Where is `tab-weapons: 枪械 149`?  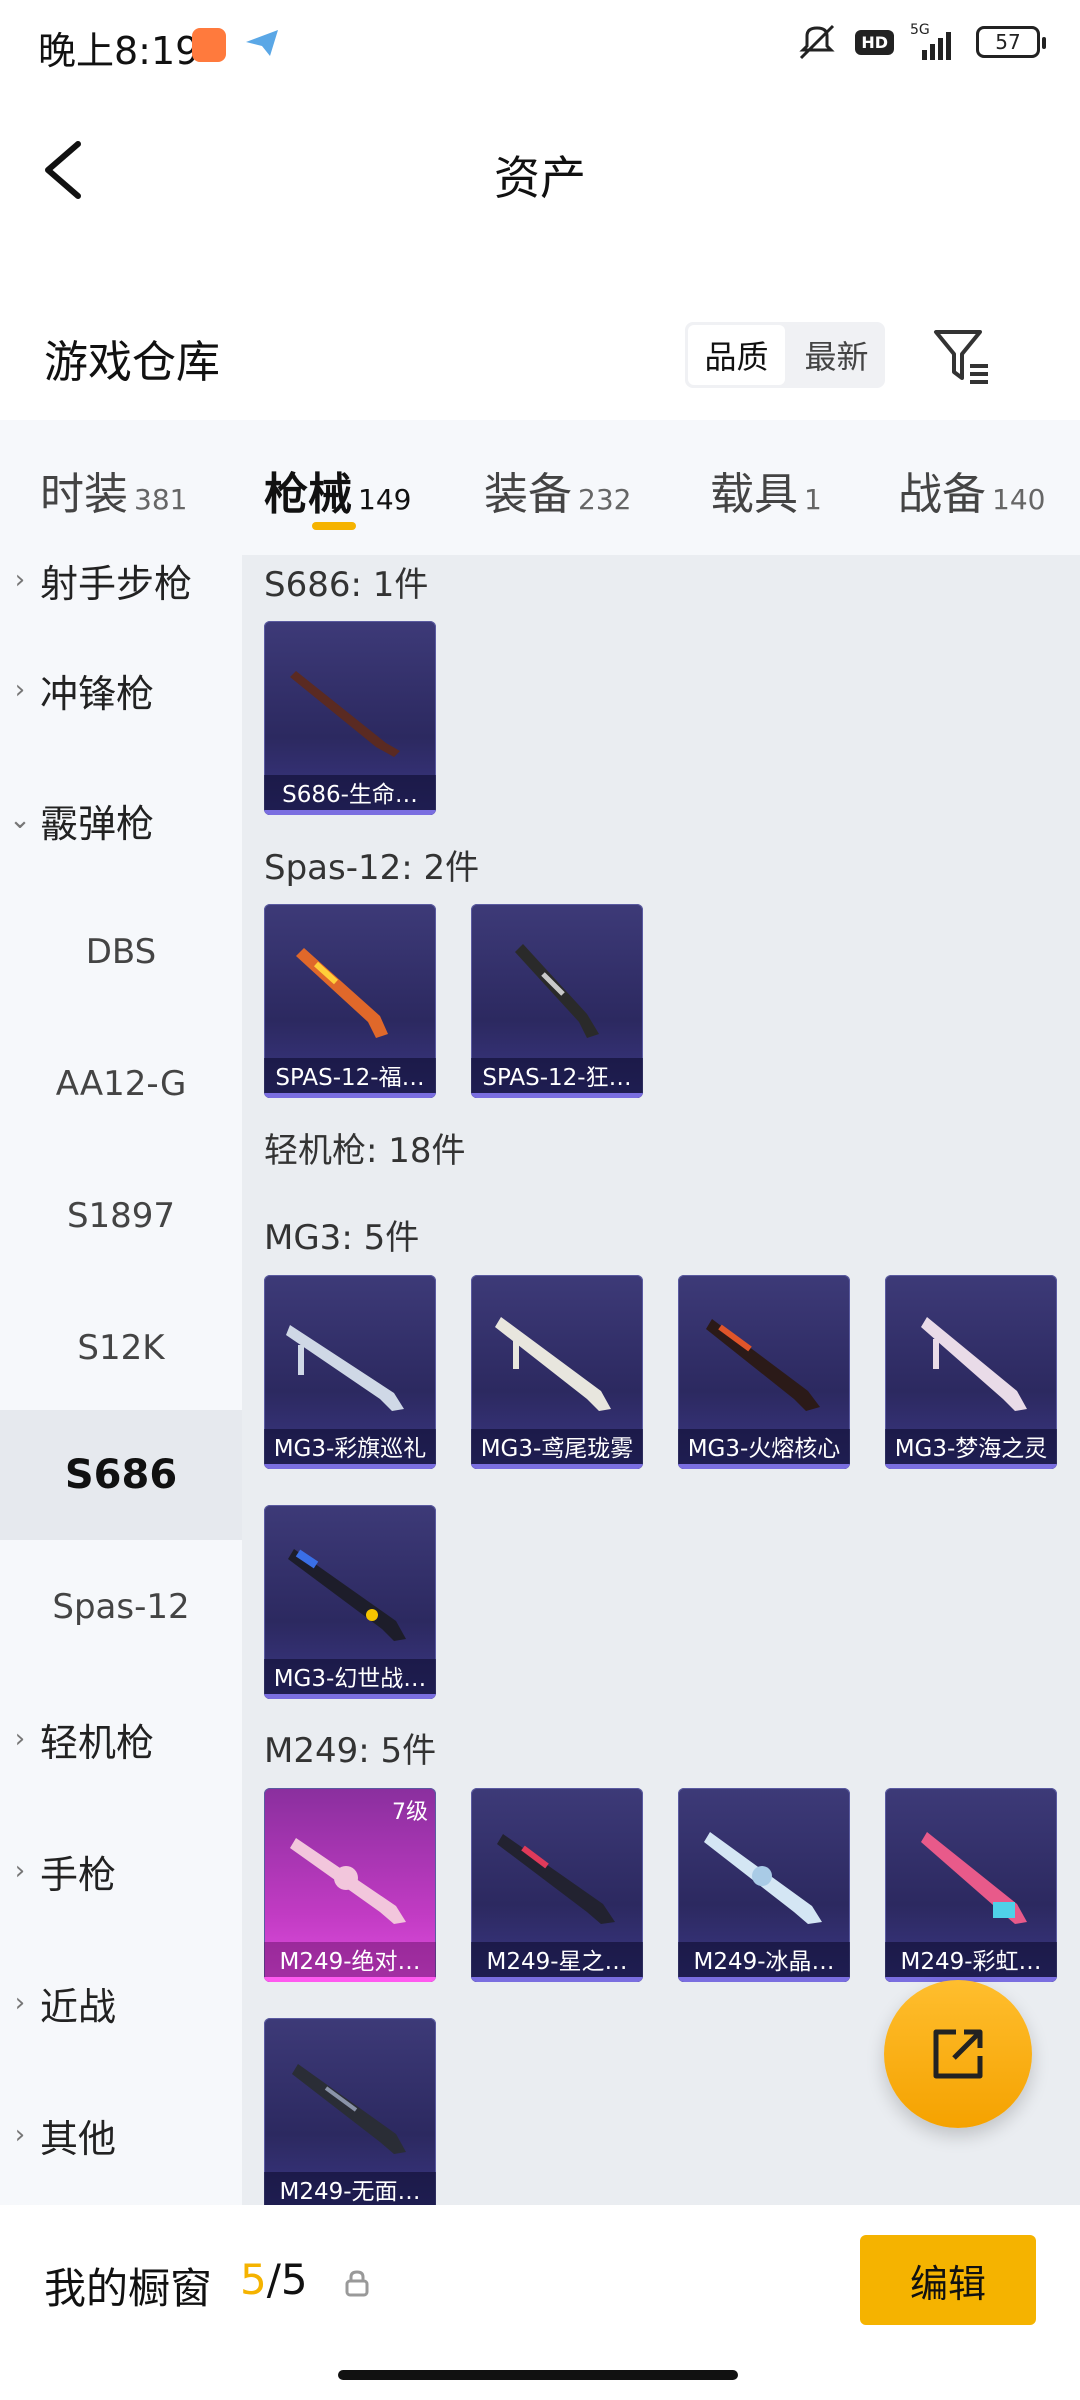 tab-weapons: 枪械 149 is located at coordinates (337, 490).